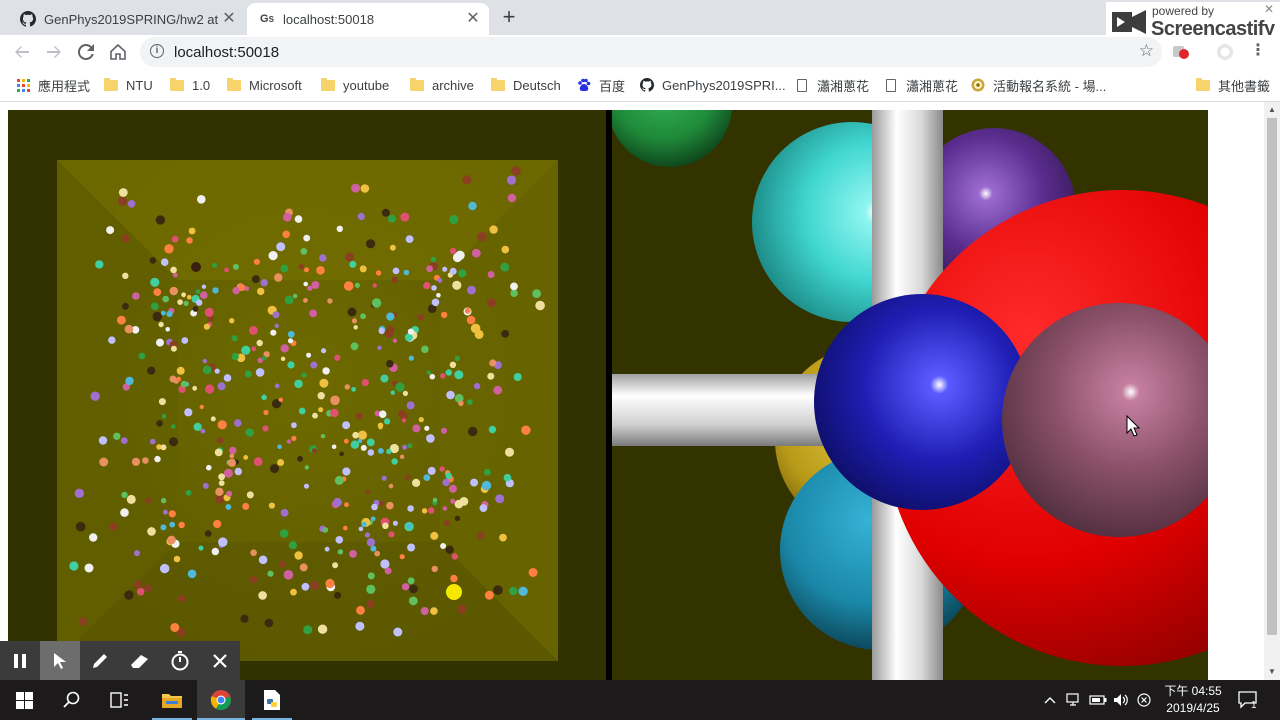  I want to click on home-icon, so click(118, 52).